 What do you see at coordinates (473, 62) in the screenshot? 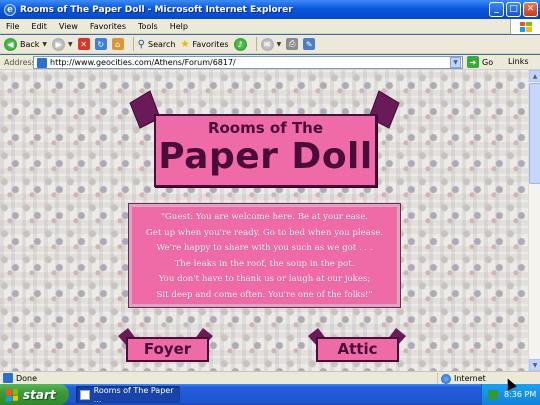
I see `go-arrow-icon: ➜` at bounding box center [473, 62].